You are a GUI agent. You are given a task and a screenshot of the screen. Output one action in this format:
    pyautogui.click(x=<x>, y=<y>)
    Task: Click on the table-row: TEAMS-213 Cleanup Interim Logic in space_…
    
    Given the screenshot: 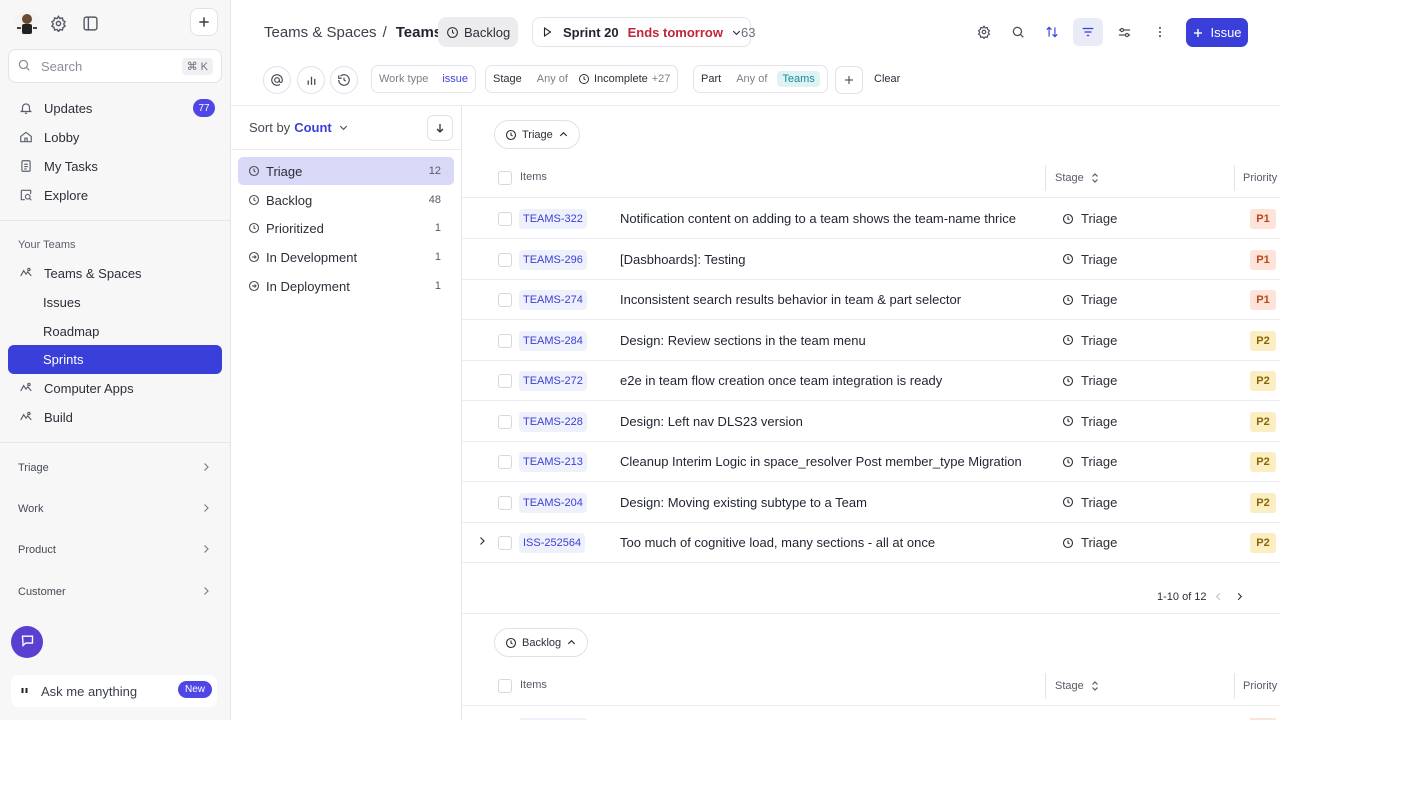 What is the action you would take?
    pyautogui.click(x=871, y=462)
    